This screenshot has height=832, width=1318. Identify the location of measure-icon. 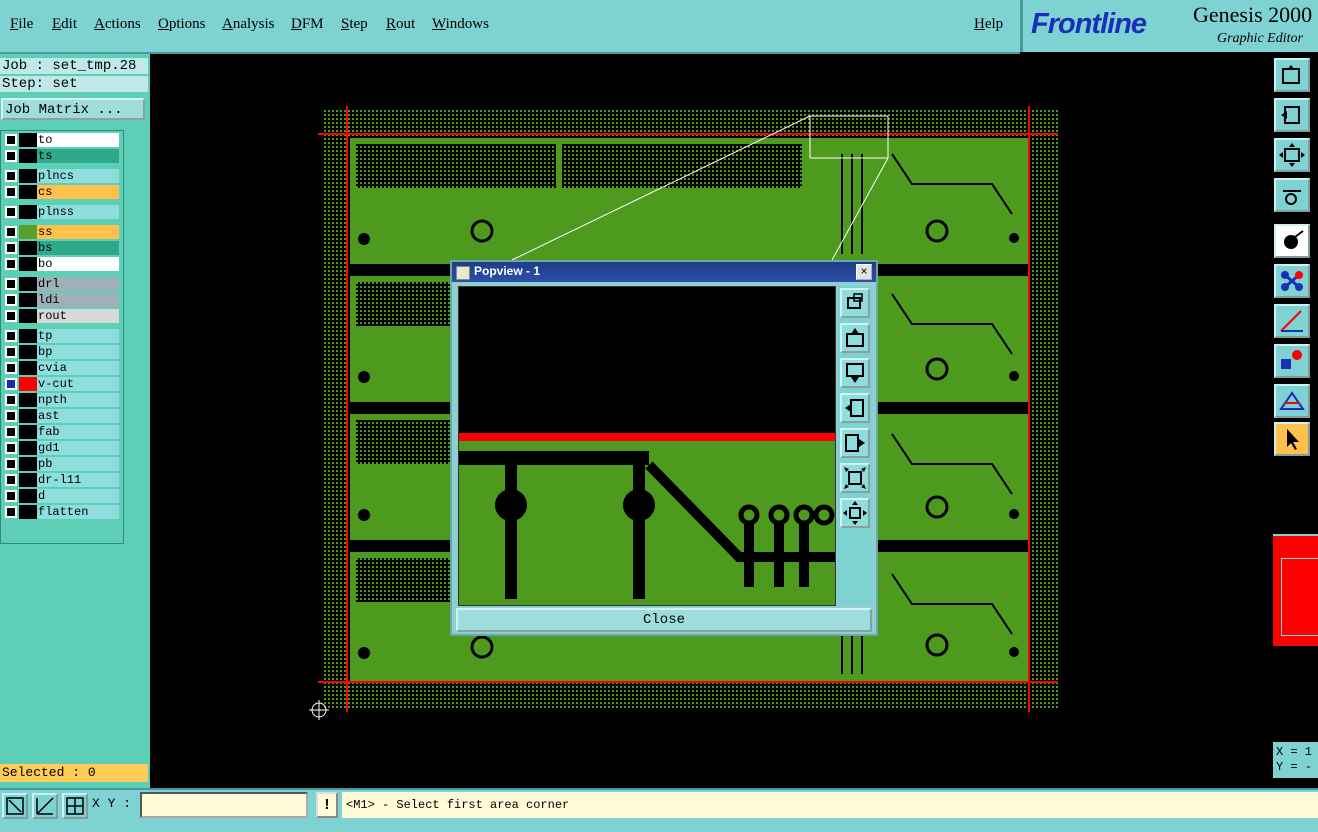
(1292, 195).